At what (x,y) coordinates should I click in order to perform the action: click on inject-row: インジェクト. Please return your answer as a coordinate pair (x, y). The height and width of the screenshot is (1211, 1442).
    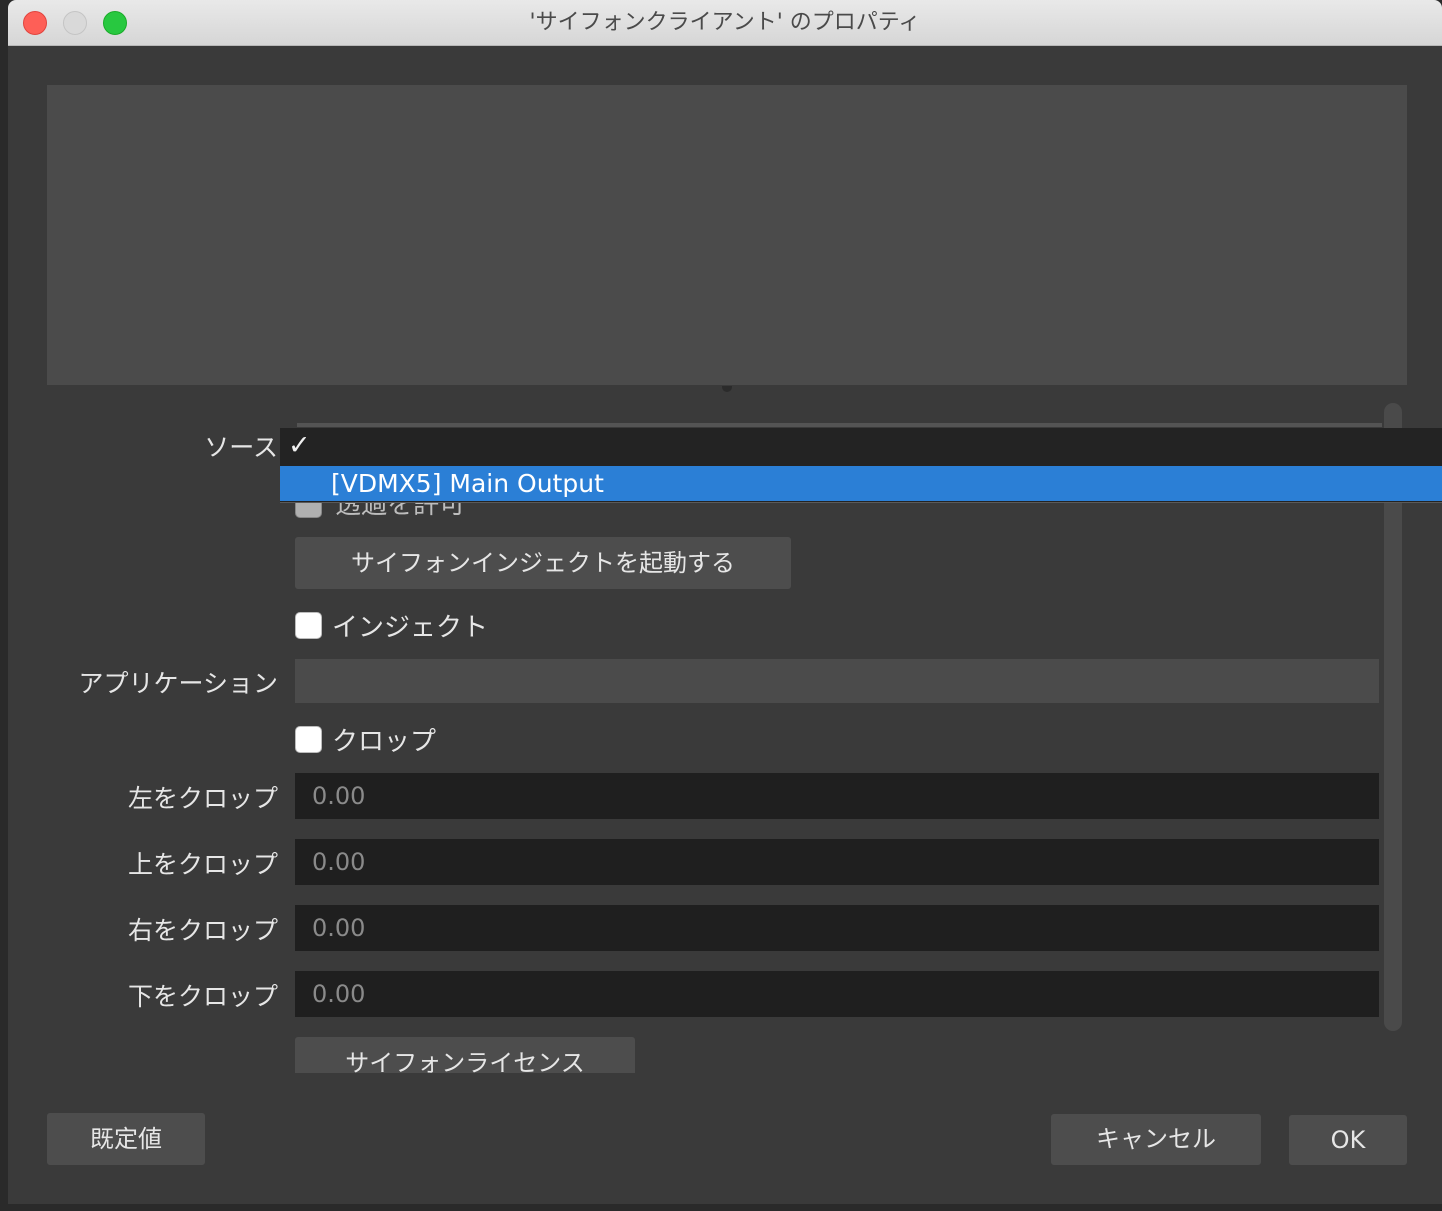
    Looking at the image, I should click on (391, 626).